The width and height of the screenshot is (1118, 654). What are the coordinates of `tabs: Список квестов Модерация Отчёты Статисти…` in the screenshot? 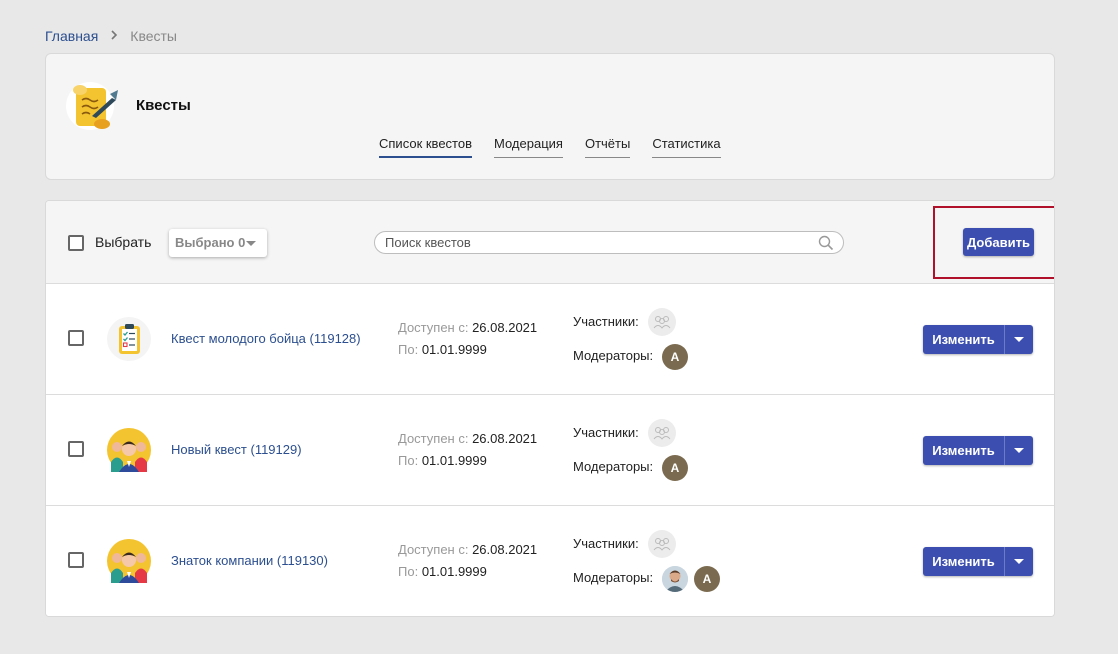 It's located at (550, 147).